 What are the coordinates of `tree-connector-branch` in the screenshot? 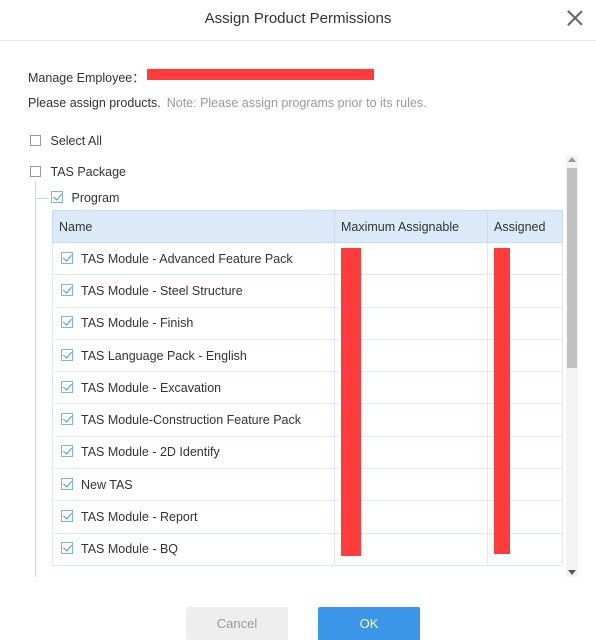 It's located at (42, 198).